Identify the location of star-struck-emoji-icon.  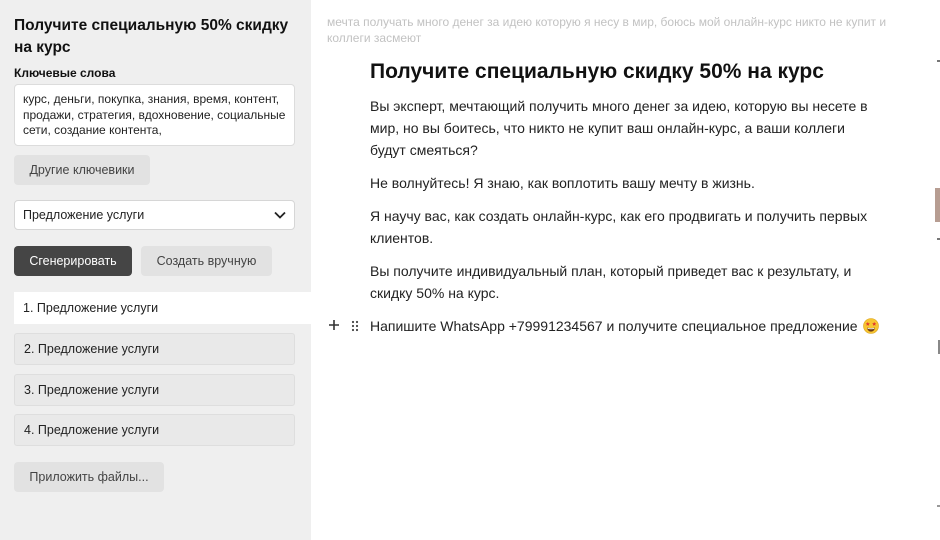
(871, 326).